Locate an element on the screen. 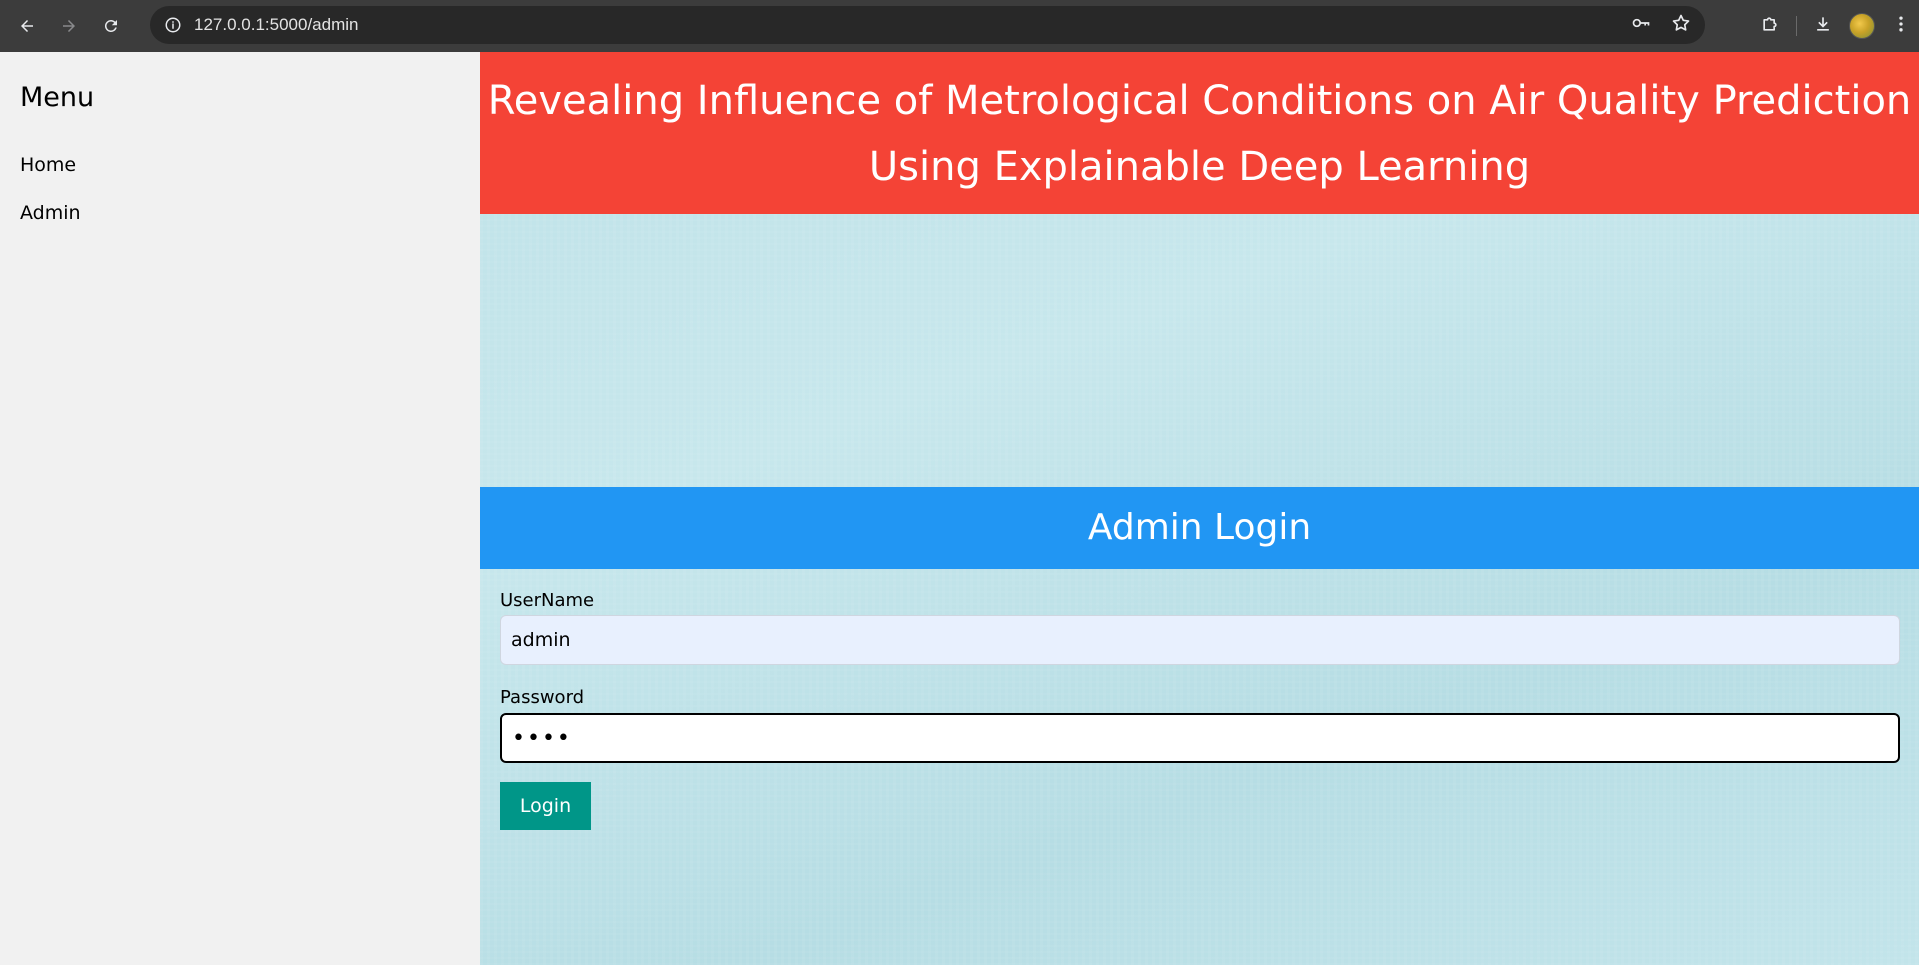 Image resolution: width=1919 pixels, height=965 pixels. password-field is located at coordinates (1200, 738).